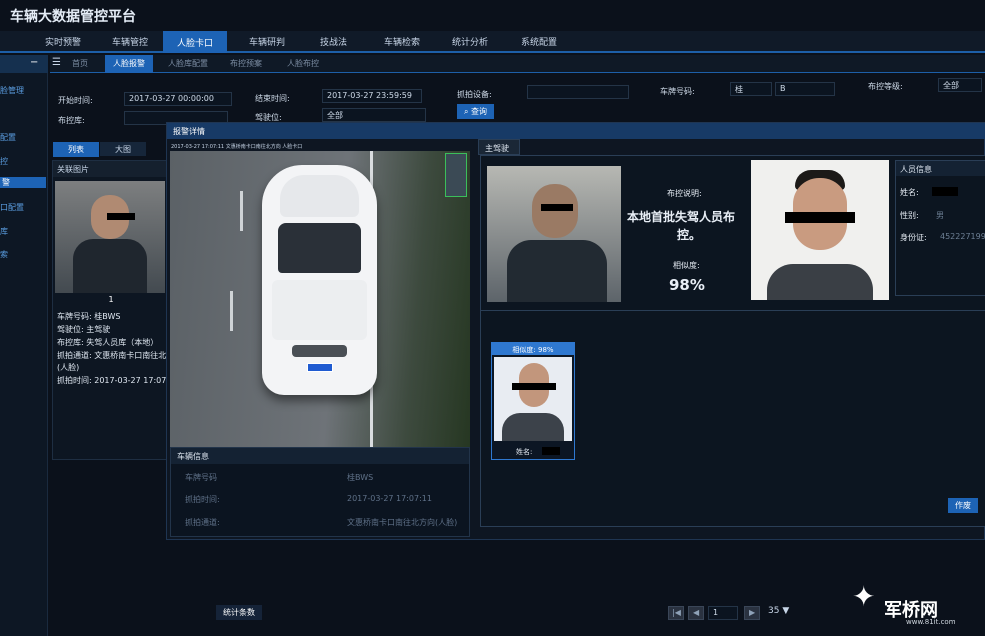  Describe the element at coordinates (805, 89) in the screenshot. I see `plate-input: B` at that location.